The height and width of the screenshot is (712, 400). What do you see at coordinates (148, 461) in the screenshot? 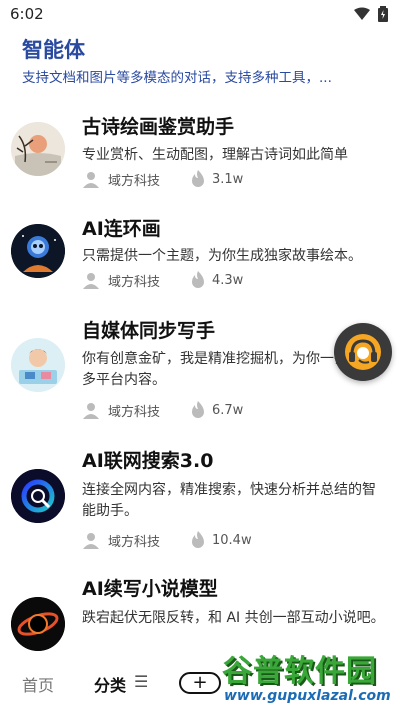
I see `item-title: AI联网搜索3.0` at bounding box center [148, 461].